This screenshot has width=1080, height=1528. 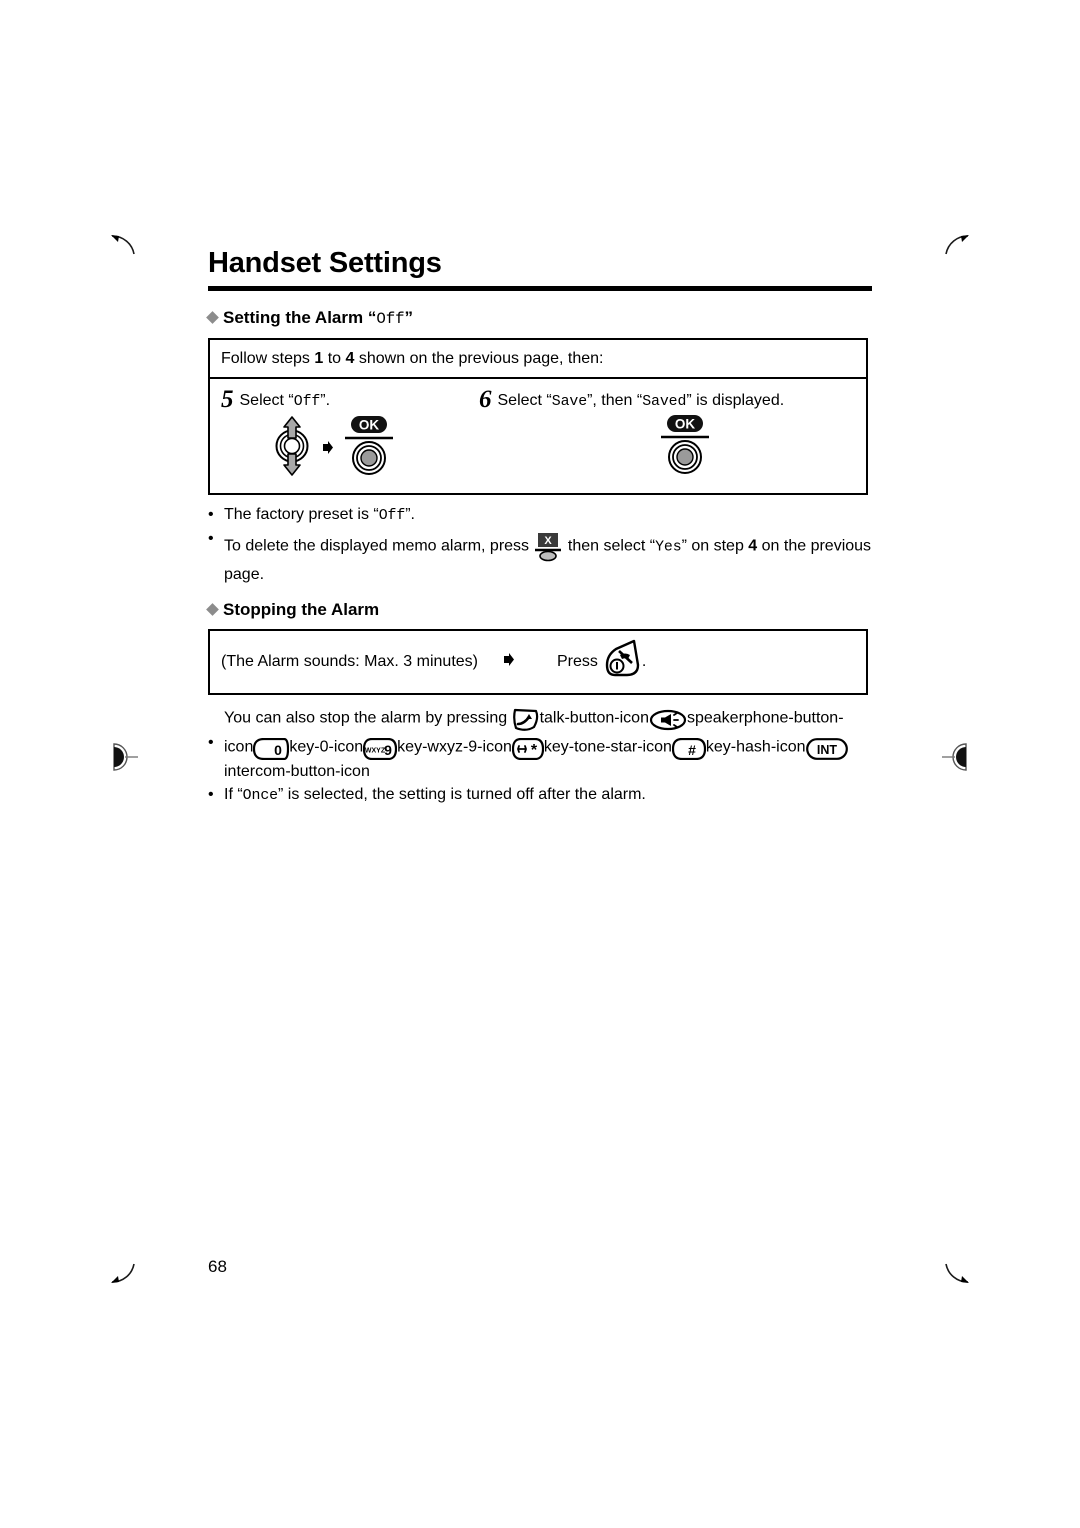 I want to click on navigator-joystick-icon, so click(x=292, y=448).